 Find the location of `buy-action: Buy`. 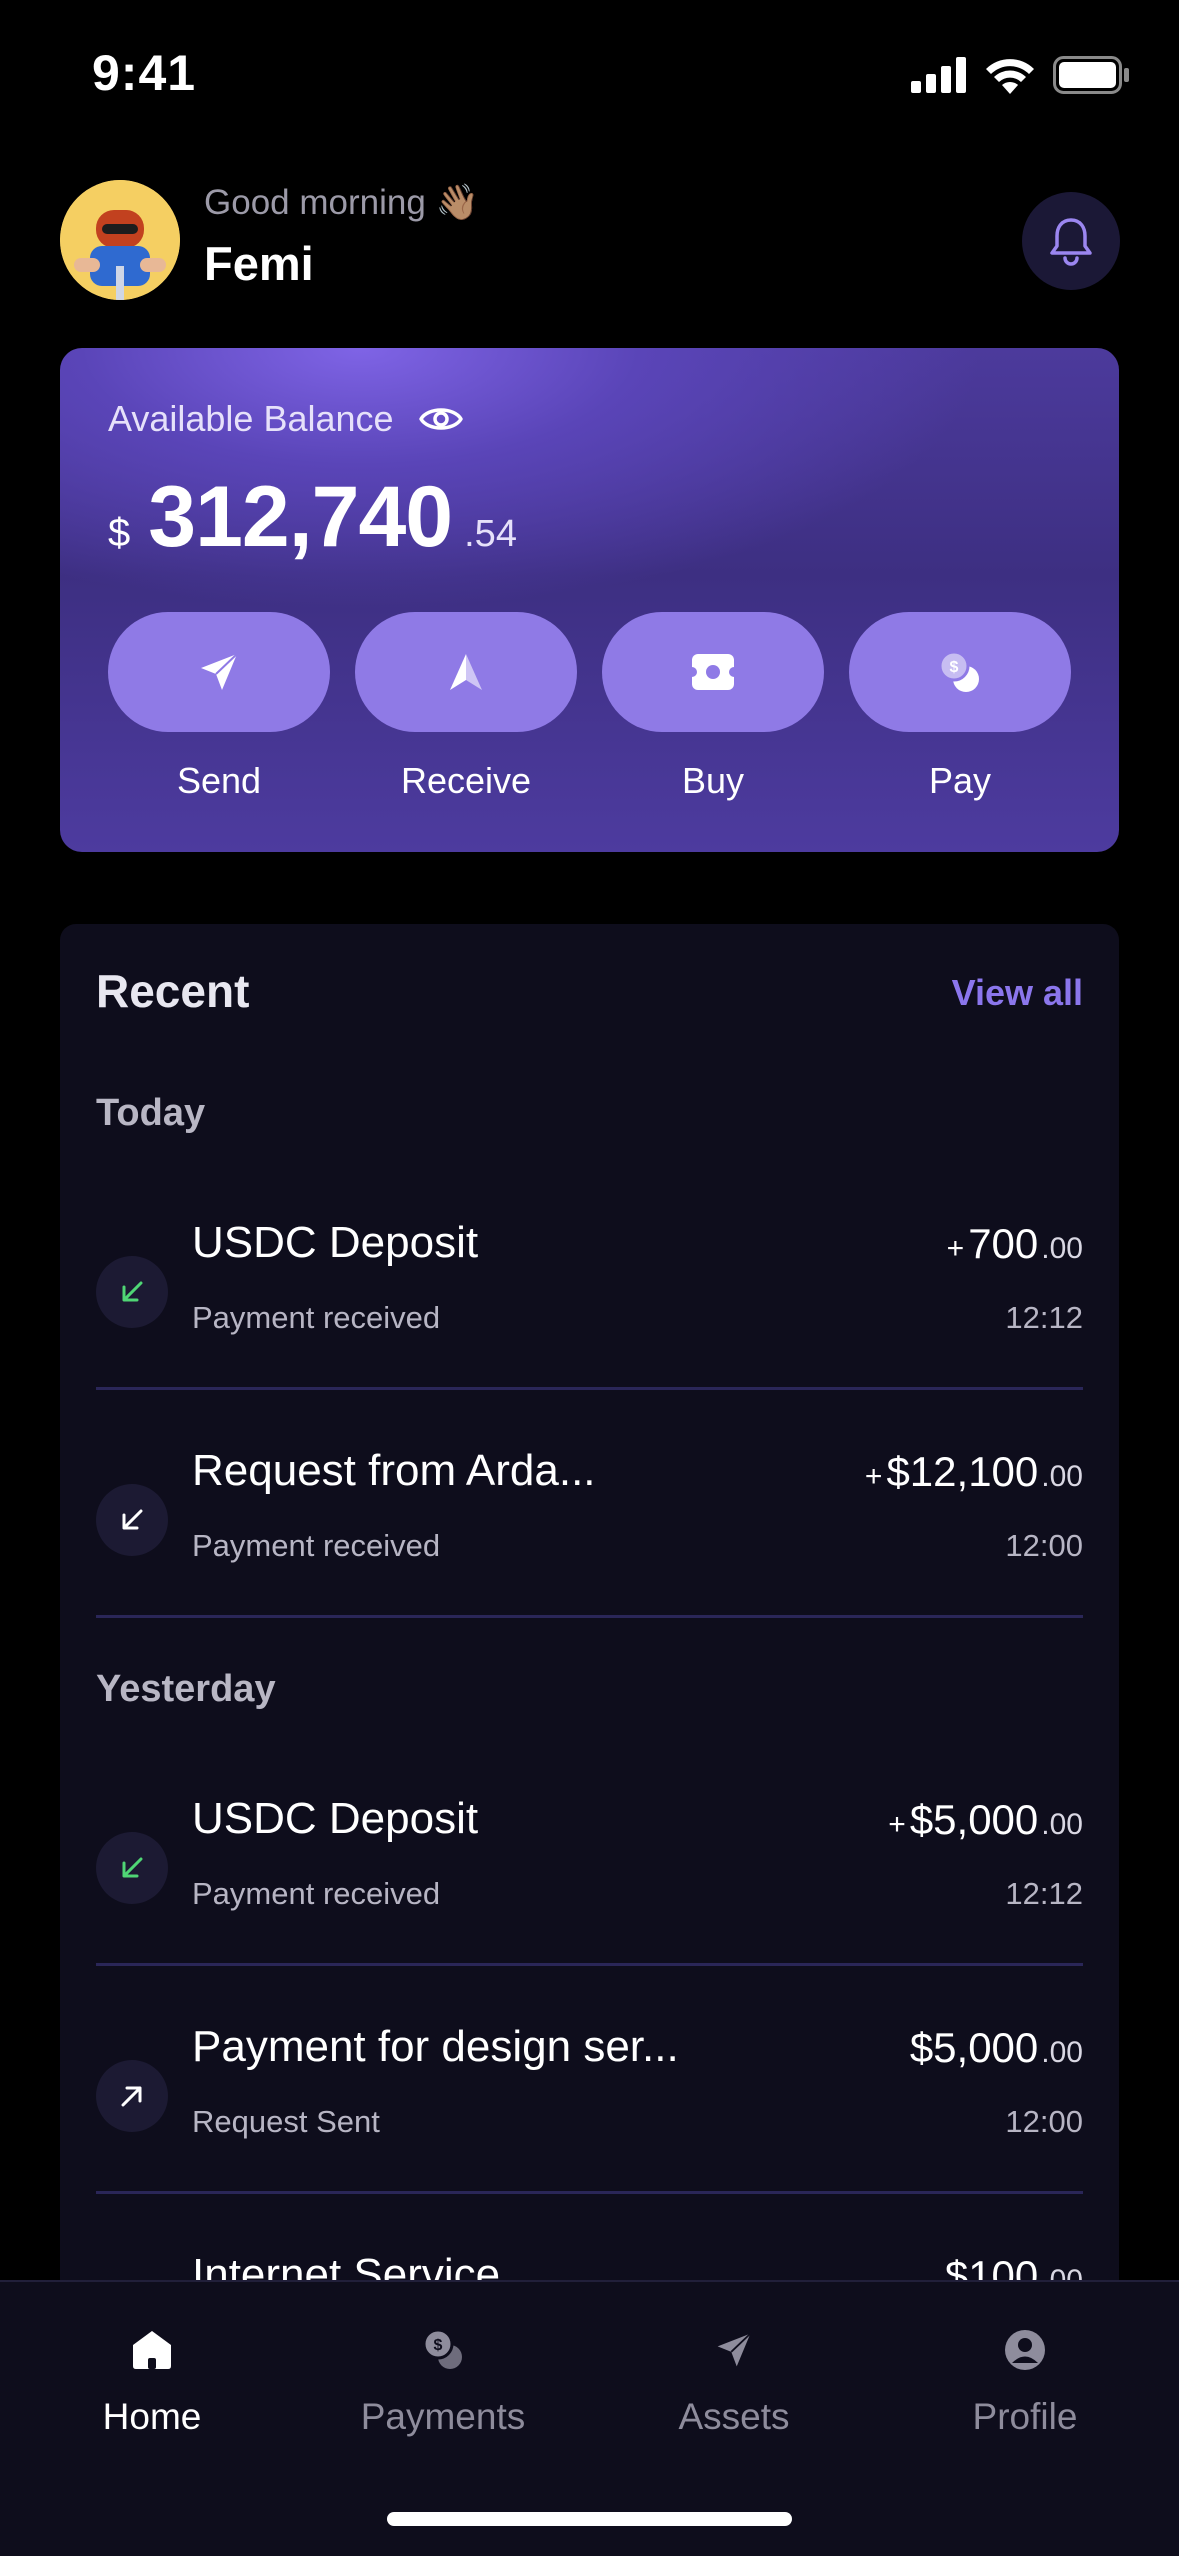

buy-action: Buy is located at coordinates (713, 707).